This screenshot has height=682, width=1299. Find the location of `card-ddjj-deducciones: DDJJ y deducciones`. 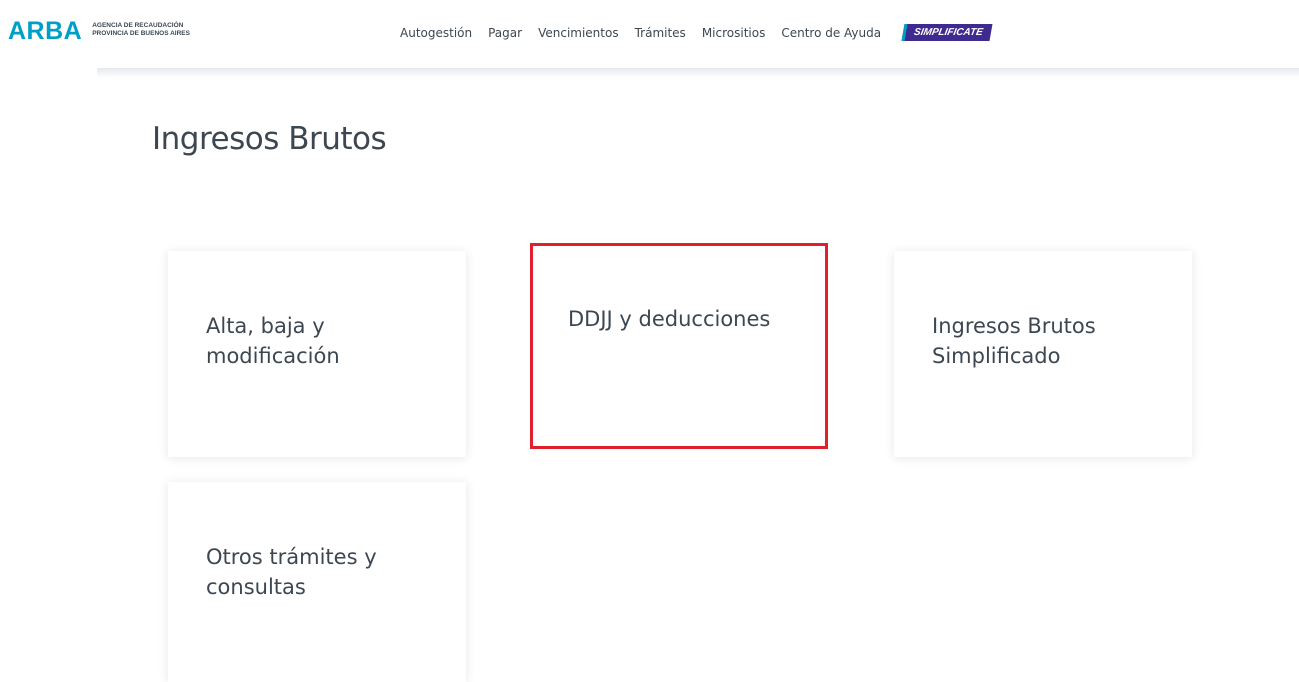

card-ddjj-deducciones: DDJJ y deducciones is located at coordinates (679, 346).